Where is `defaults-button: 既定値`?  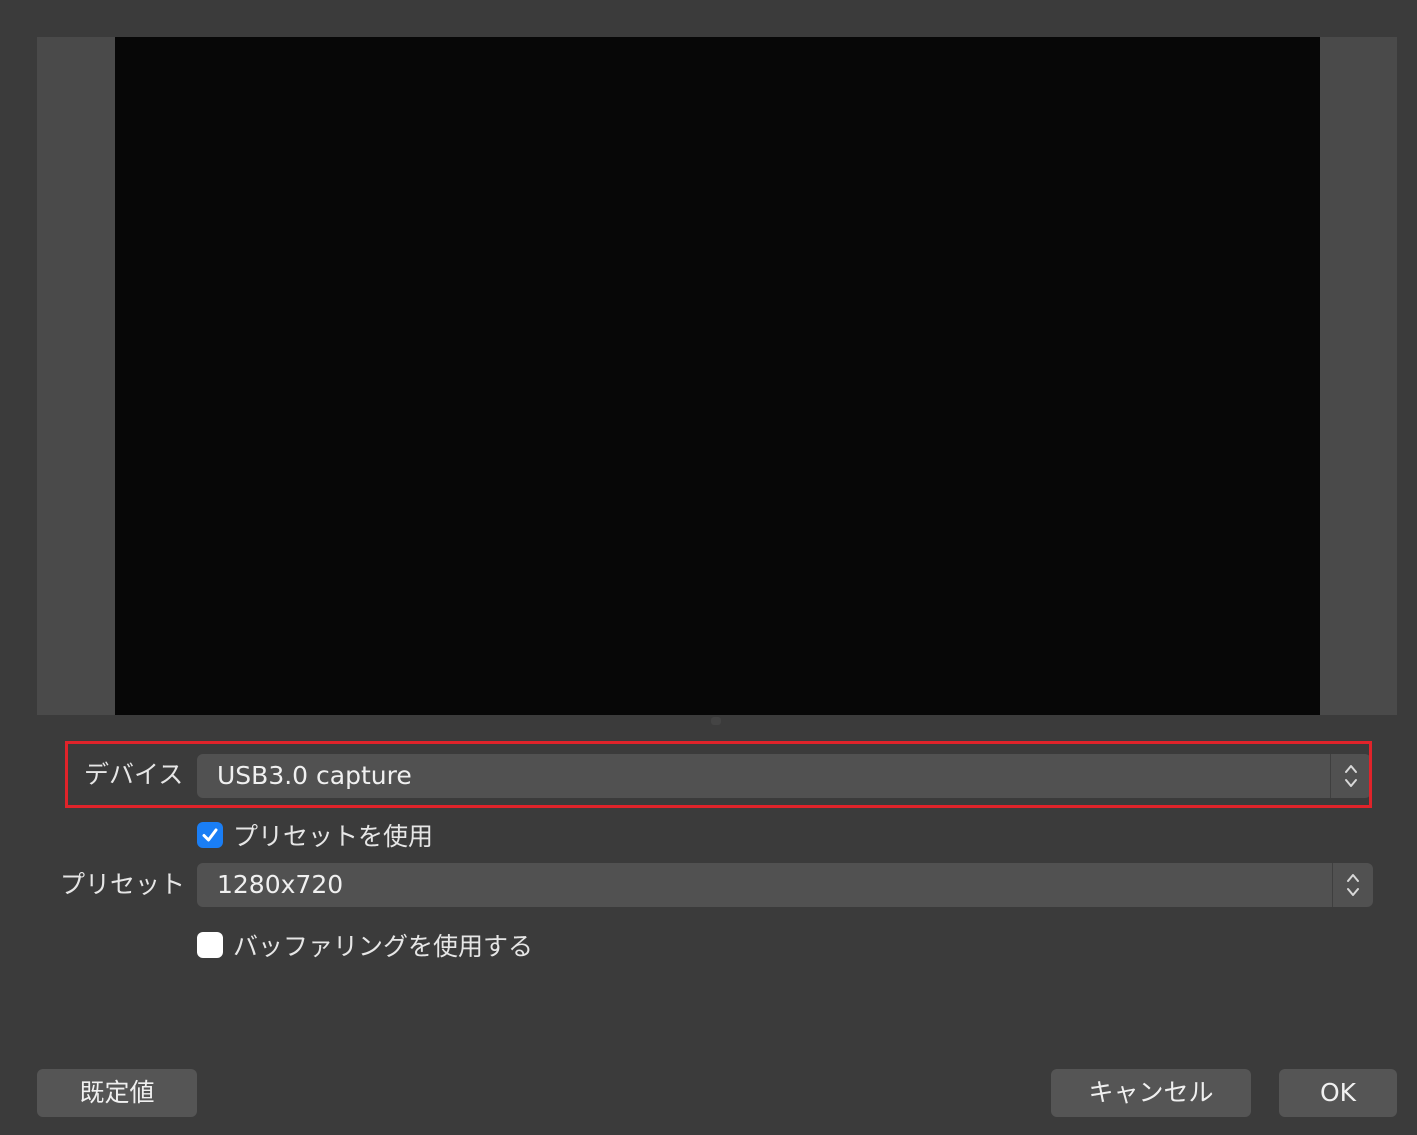 defaults-button: 既定値 is located at coordinates (117, 1093).